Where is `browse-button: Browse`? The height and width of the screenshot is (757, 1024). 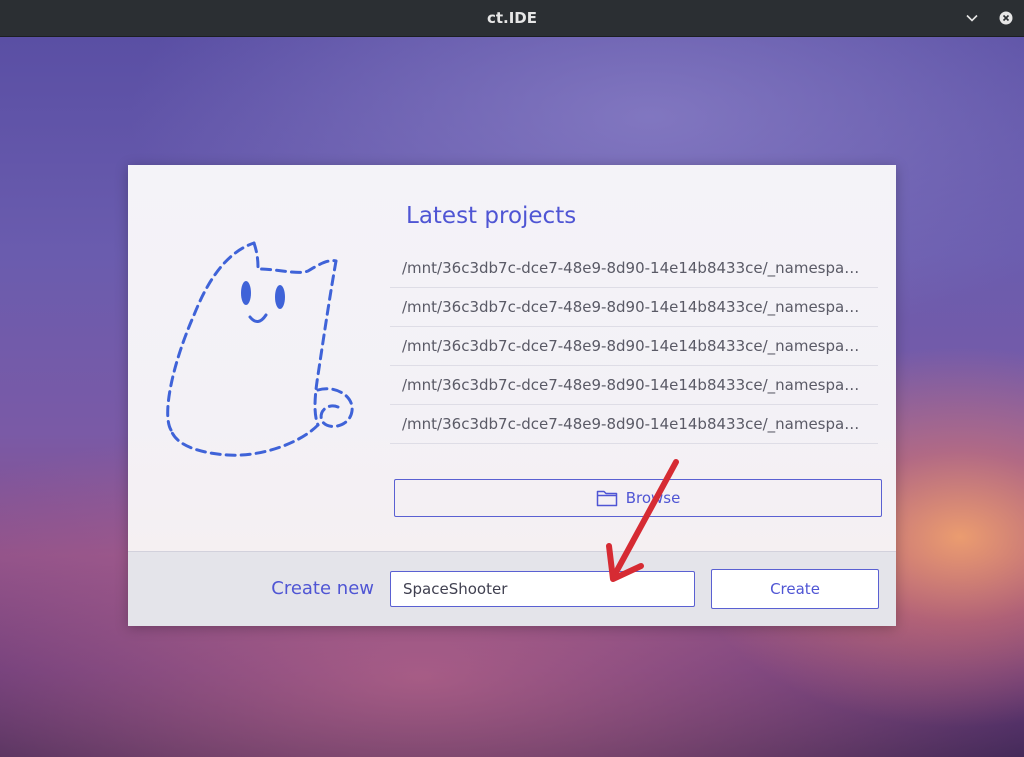
browse-button: Browse is located at coordinates (638, 498).